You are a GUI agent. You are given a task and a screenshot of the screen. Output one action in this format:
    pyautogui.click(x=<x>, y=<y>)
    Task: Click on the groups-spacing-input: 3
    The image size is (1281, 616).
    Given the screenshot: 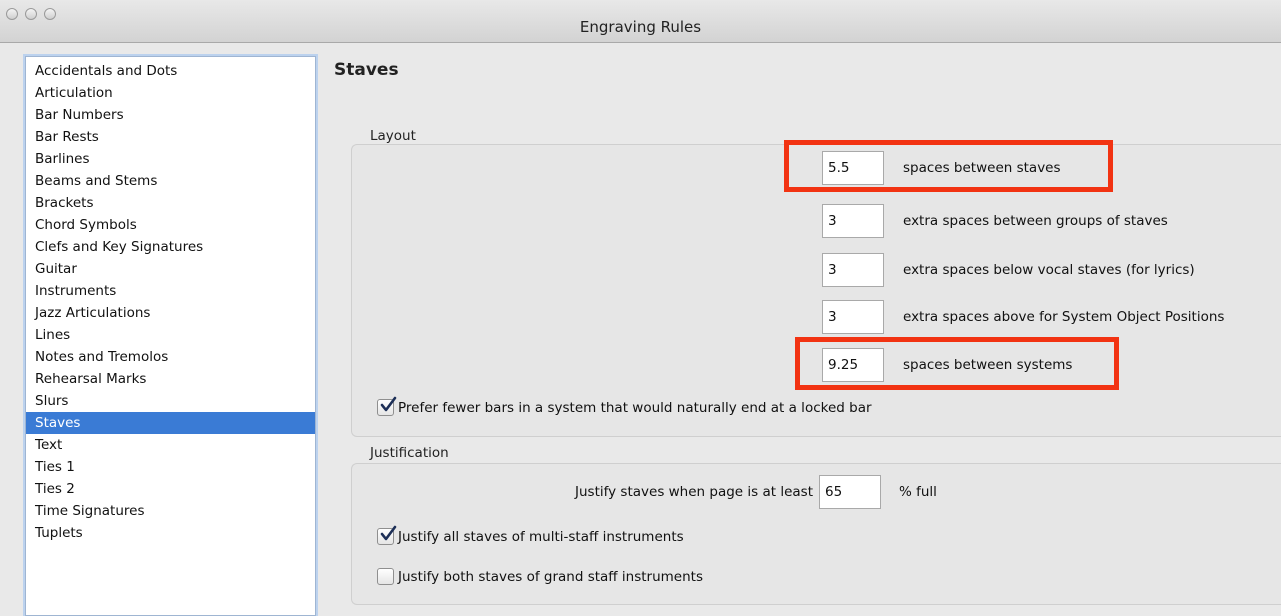 What is the action you would take?
    pyautogui.click(x=853, y=221)
    